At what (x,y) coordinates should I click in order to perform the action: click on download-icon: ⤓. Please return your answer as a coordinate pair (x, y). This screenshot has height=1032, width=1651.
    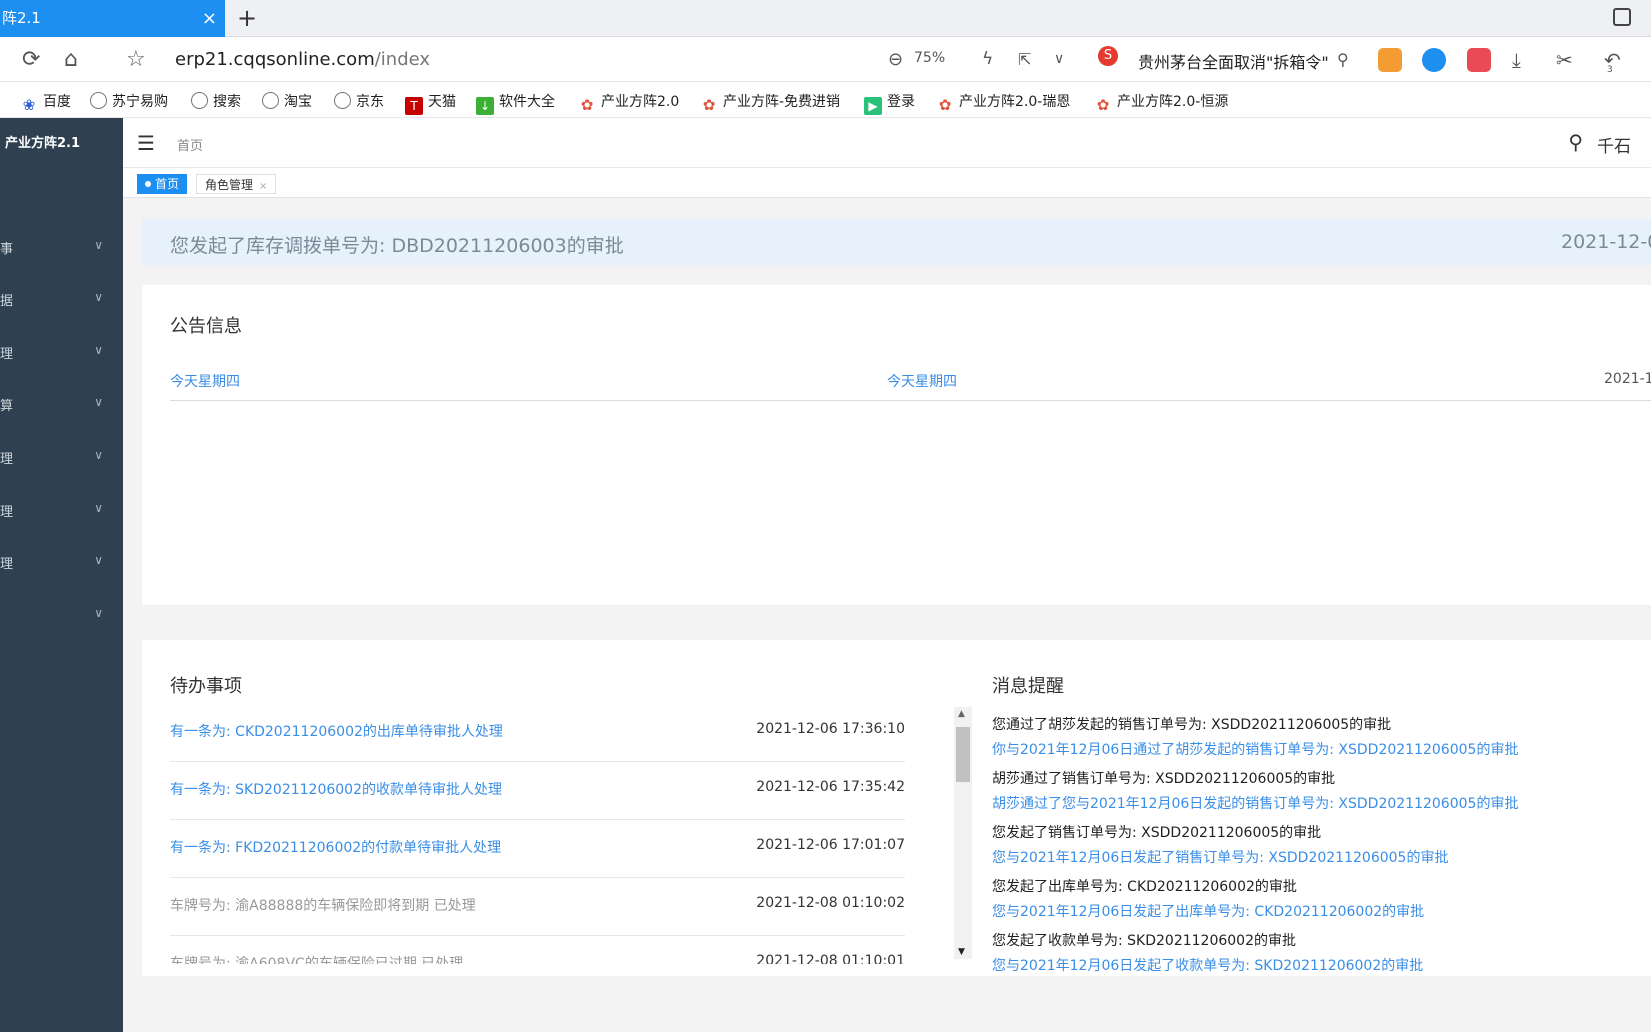
    Looking at the image, I should click on (1516, 60).